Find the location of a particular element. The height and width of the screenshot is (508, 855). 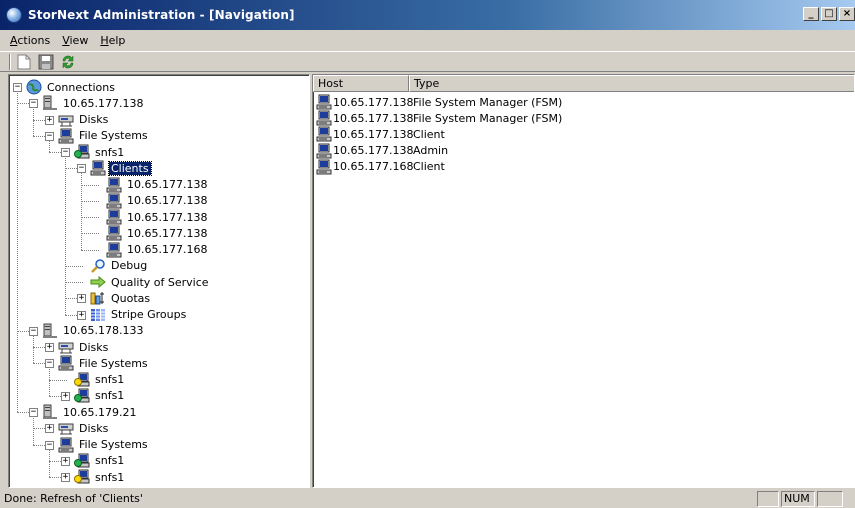

tree-node-quotas: Quotas is located at coordinates (121, 298).